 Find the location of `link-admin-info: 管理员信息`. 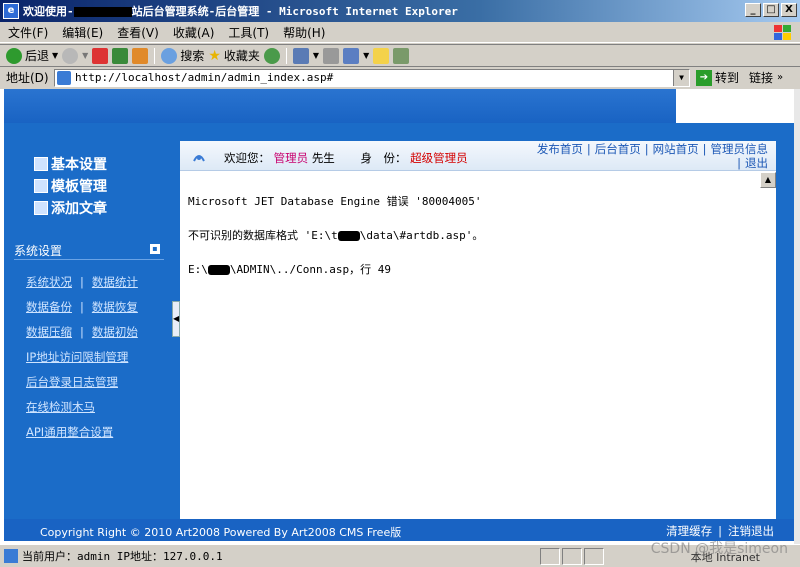

link-admin-info: 管理员信息 is located at coordinates (740, 149).